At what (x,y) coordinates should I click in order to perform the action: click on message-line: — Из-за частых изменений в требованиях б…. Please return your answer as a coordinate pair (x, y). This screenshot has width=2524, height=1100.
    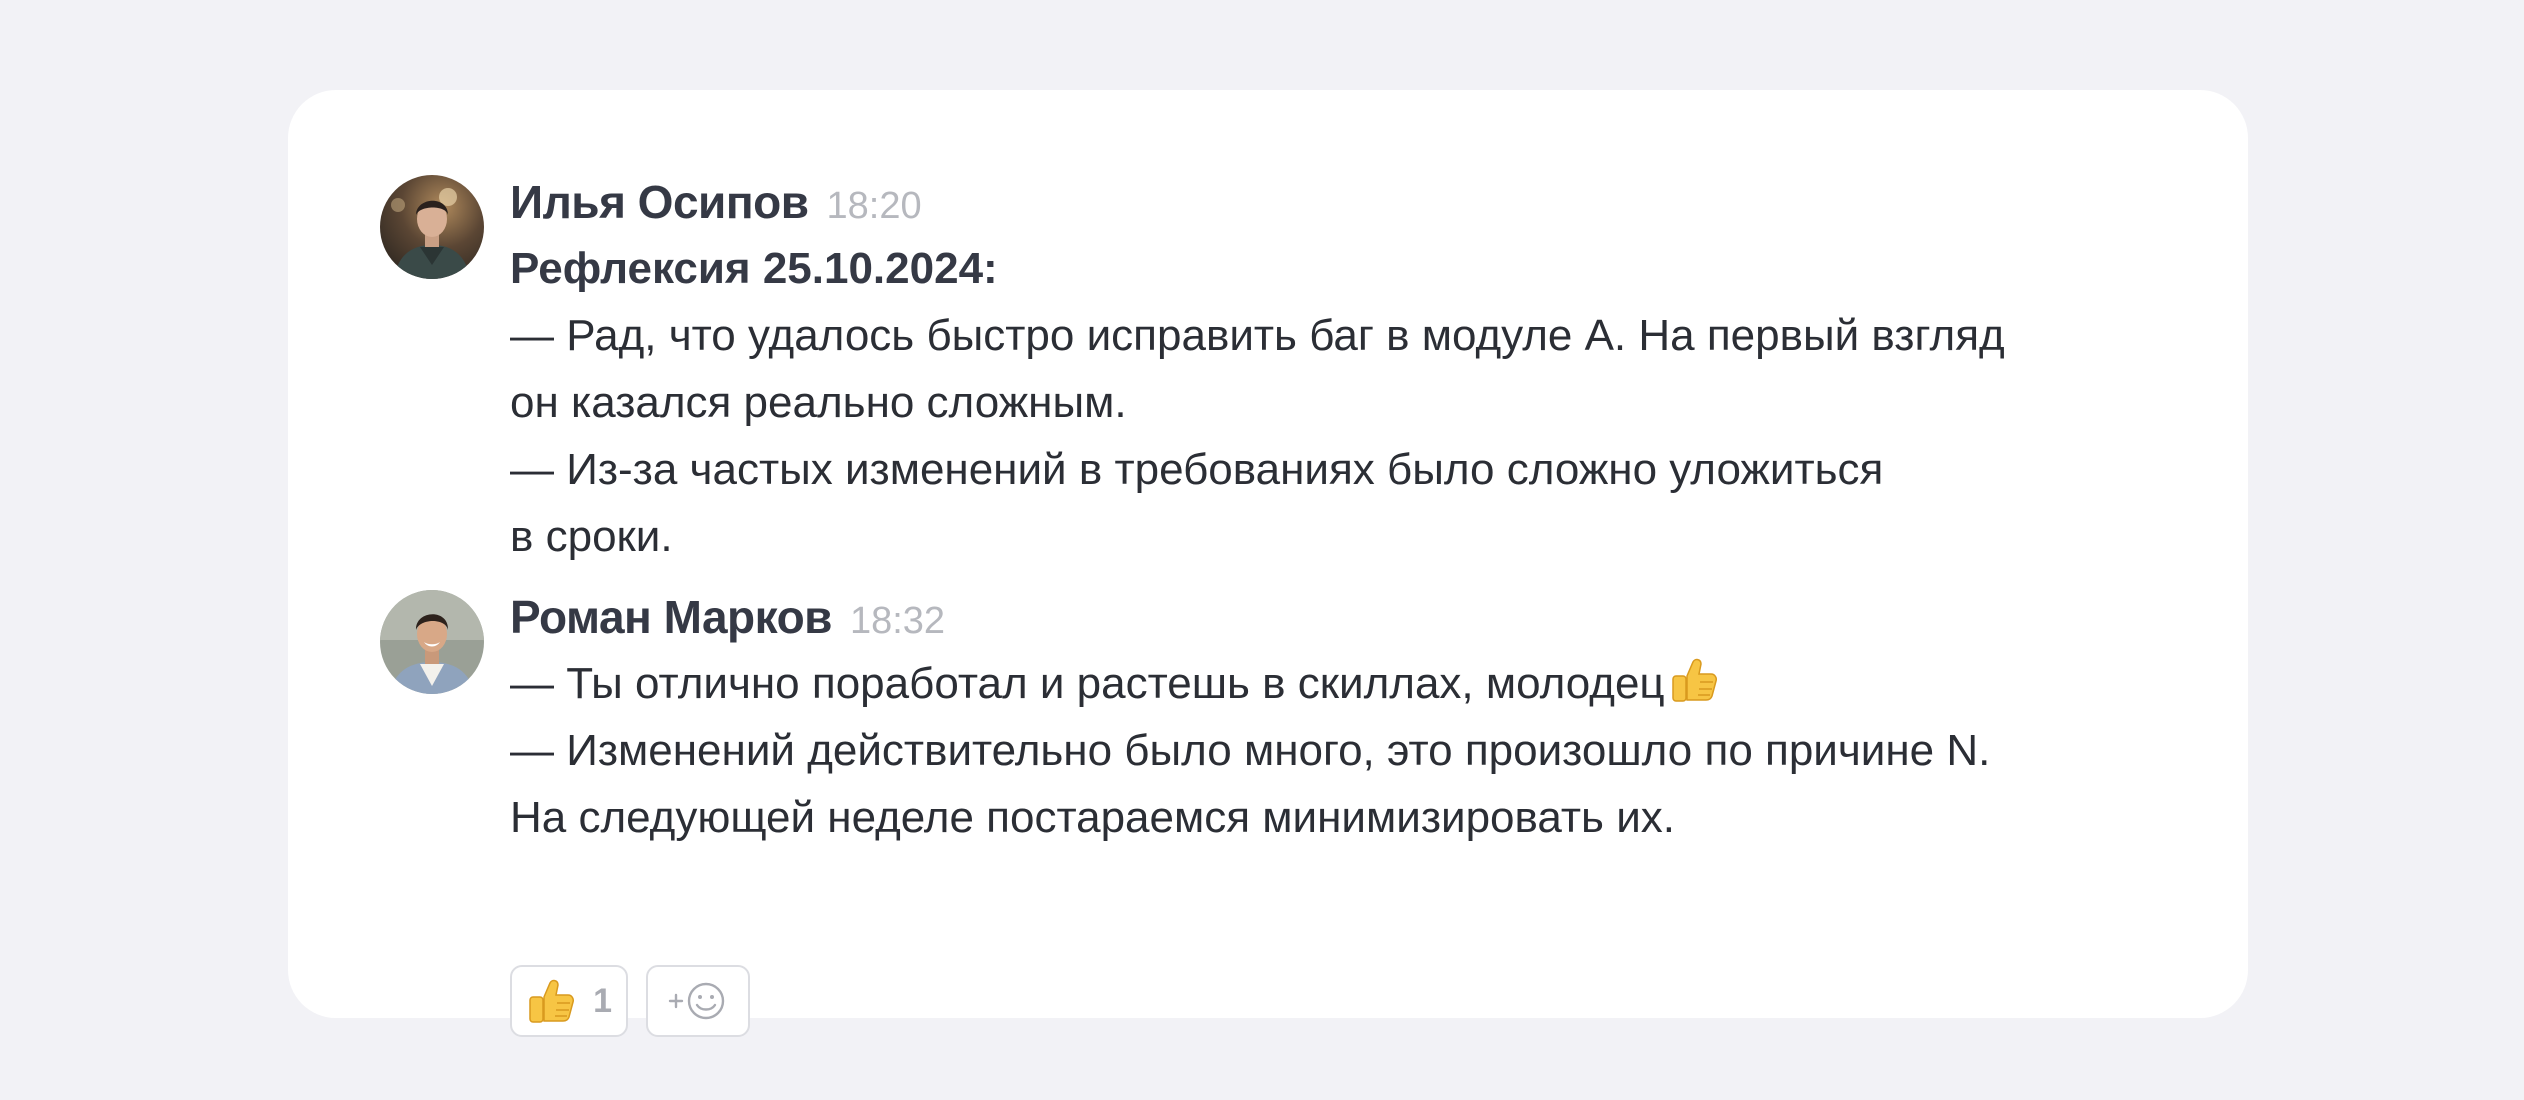
    Looking at the image, I should click on (1197, 469).